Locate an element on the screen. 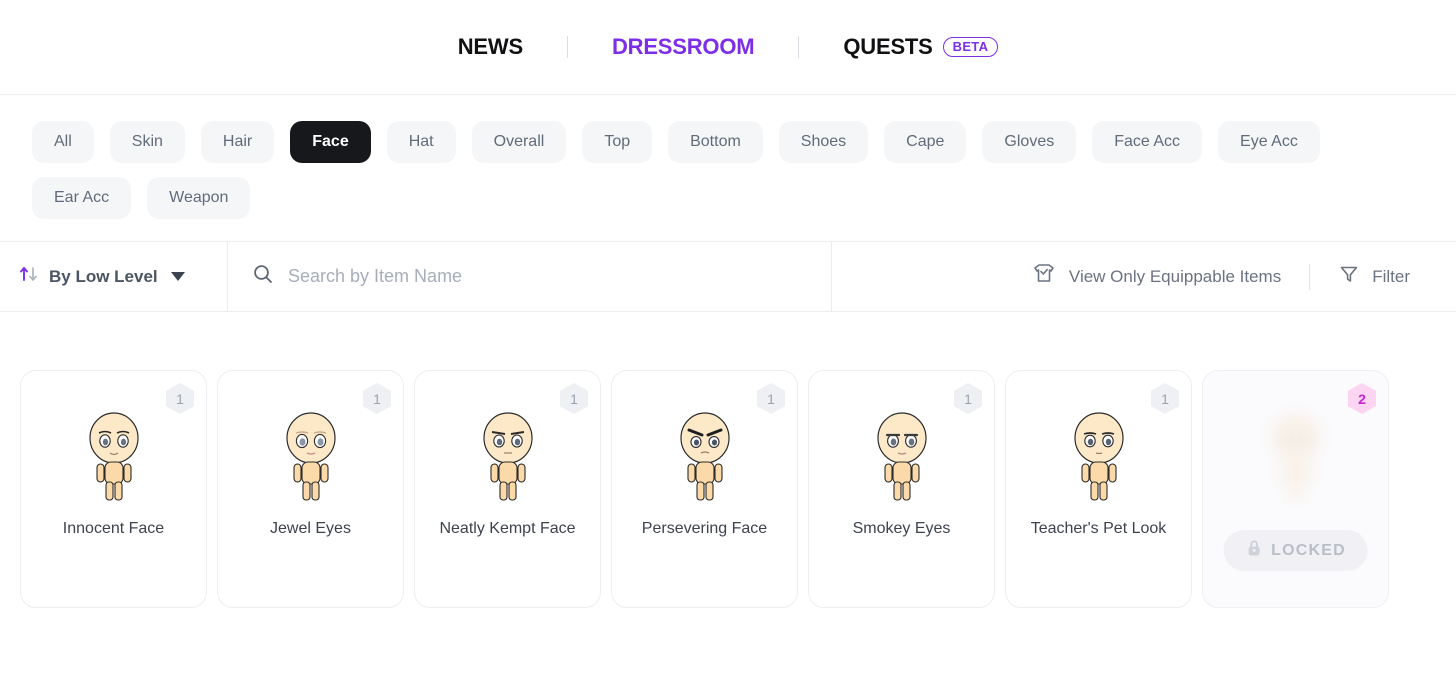  sort-arrows-icon is located at coordinates (29, 276).